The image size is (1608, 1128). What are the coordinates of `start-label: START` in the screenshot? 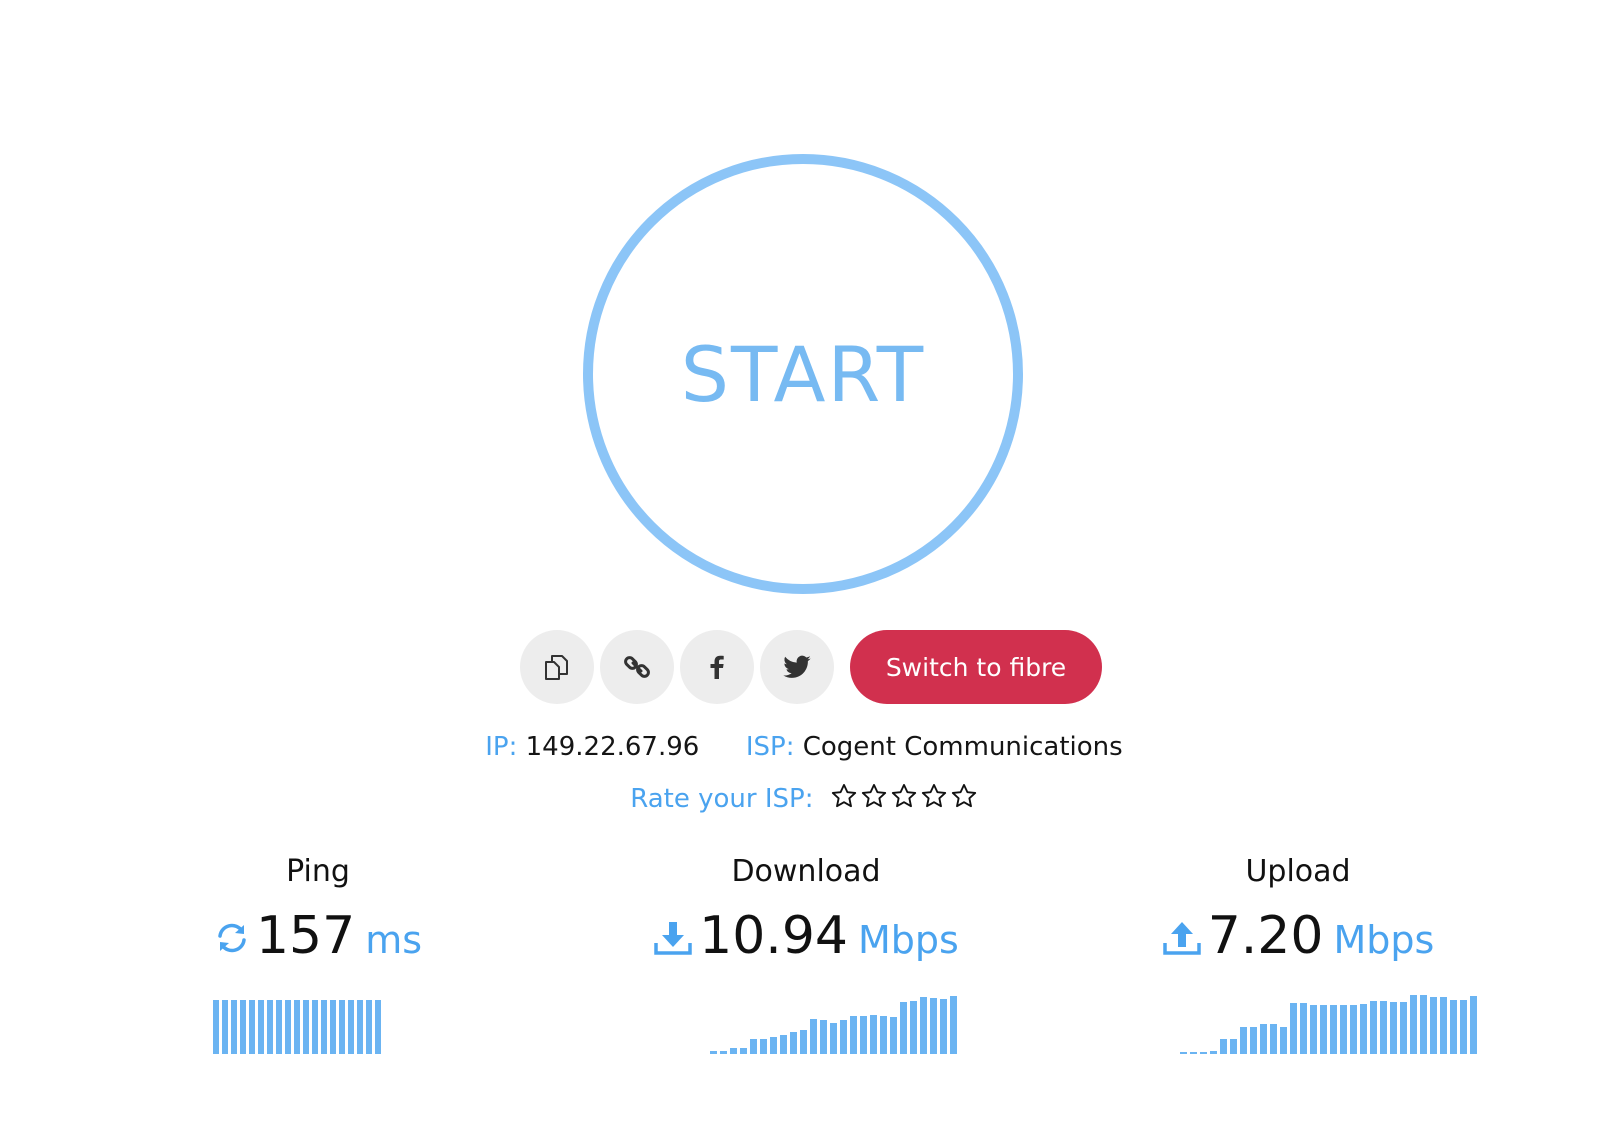 It's located at (803, 374).